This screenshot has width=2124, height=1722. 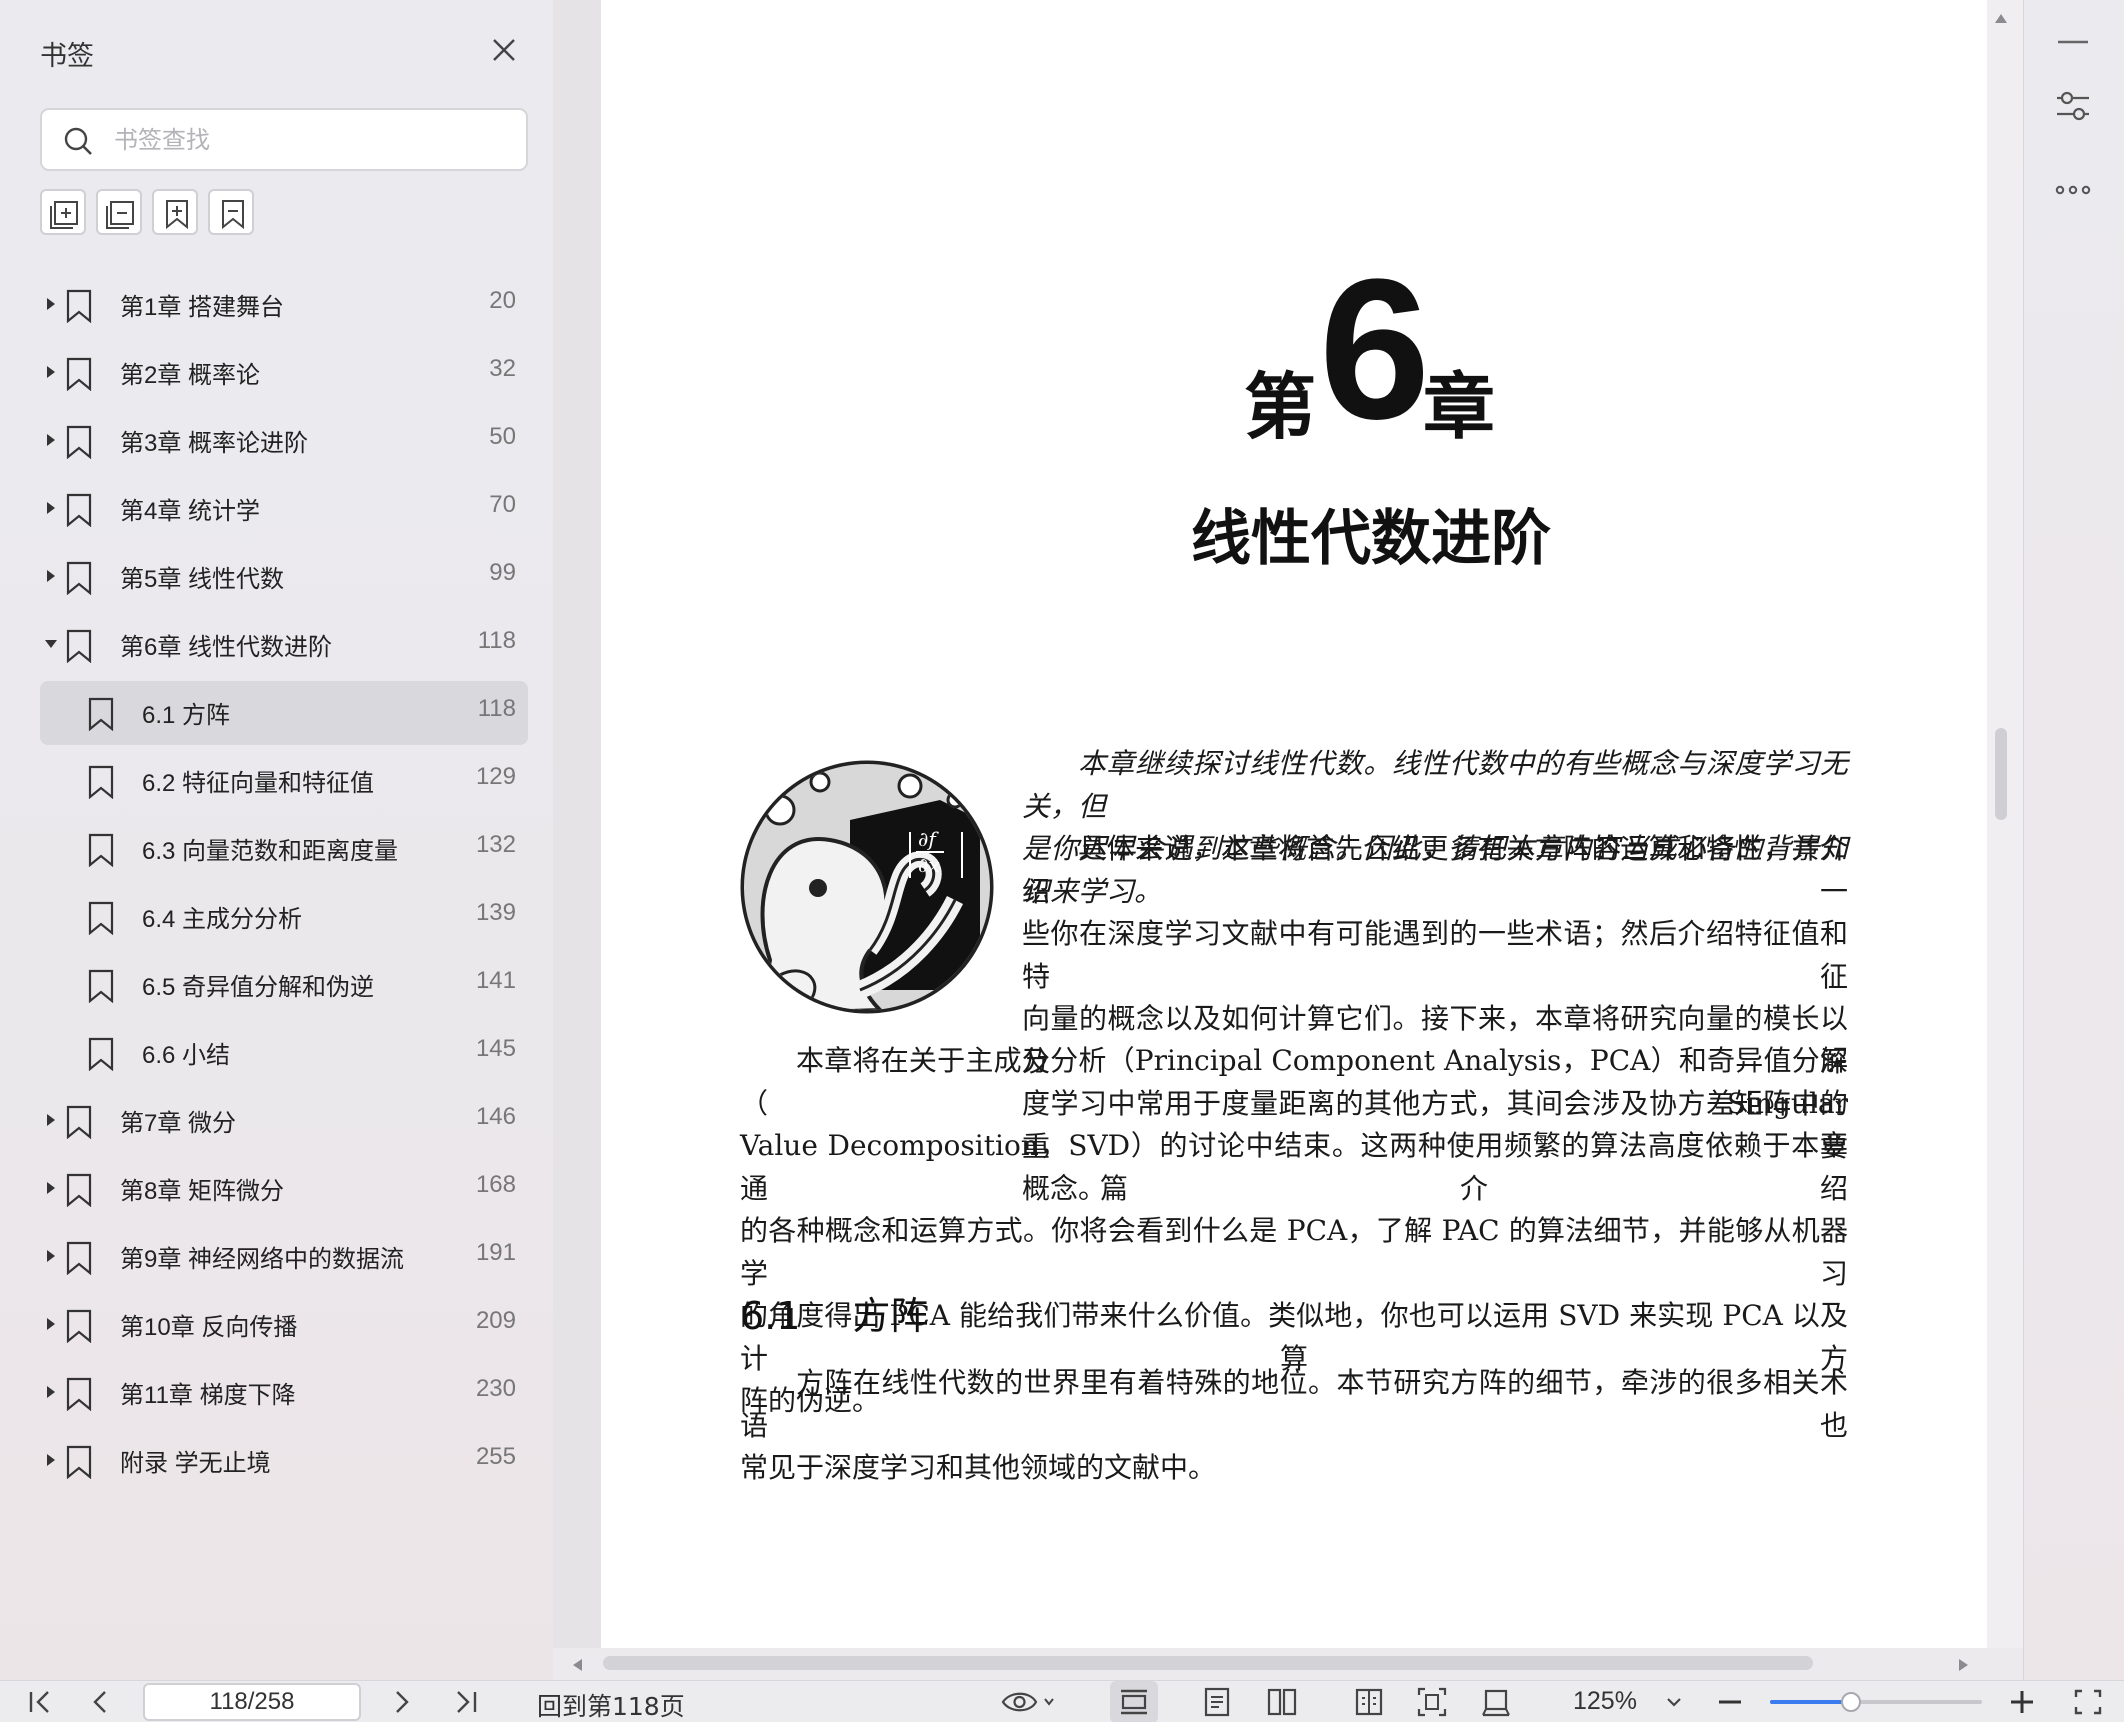 What do you see at coordinates (1208, 1663) in the screenshot?
I see `horizontal-scroll-thumb` at bounding box center [1208, 1663].